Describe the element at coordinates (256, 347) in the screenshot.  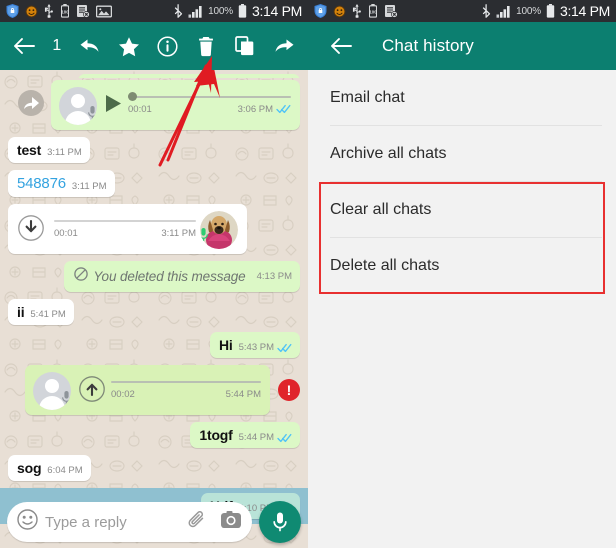
I see `message-time: 5:43 PM` at that location.